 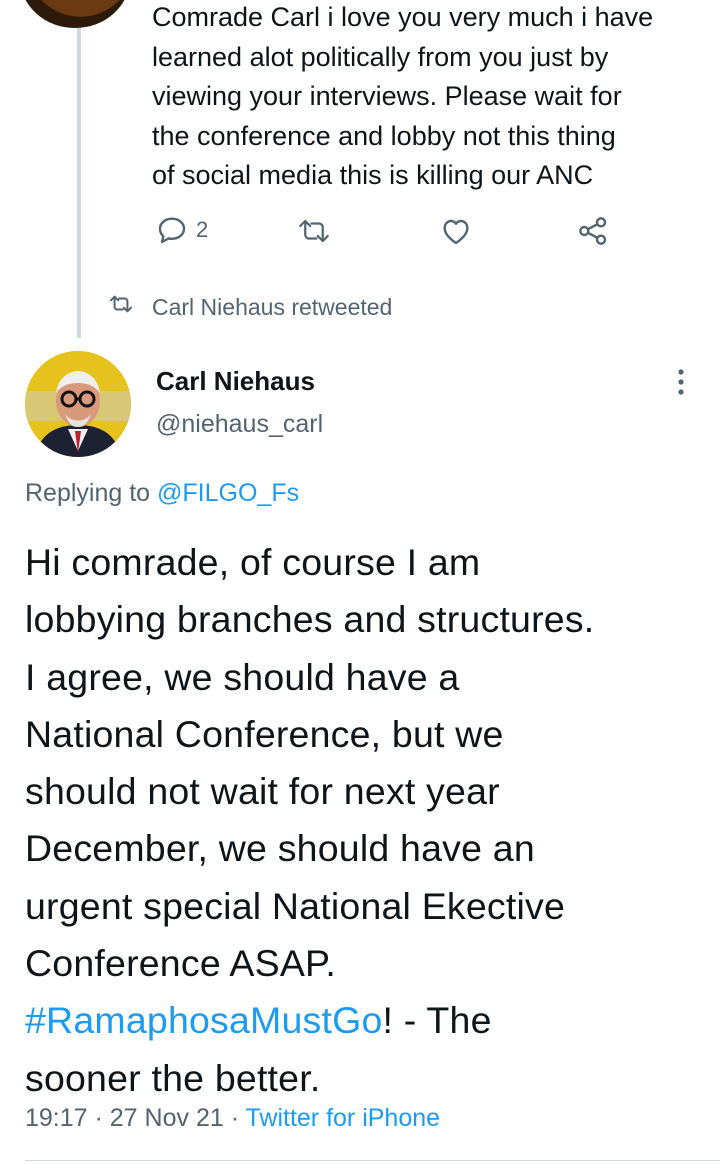 What do you see at coordinates (56, 1118) in the screenshot?
I see `tweet-time: 19:17` at bounding box center [56, 1118].